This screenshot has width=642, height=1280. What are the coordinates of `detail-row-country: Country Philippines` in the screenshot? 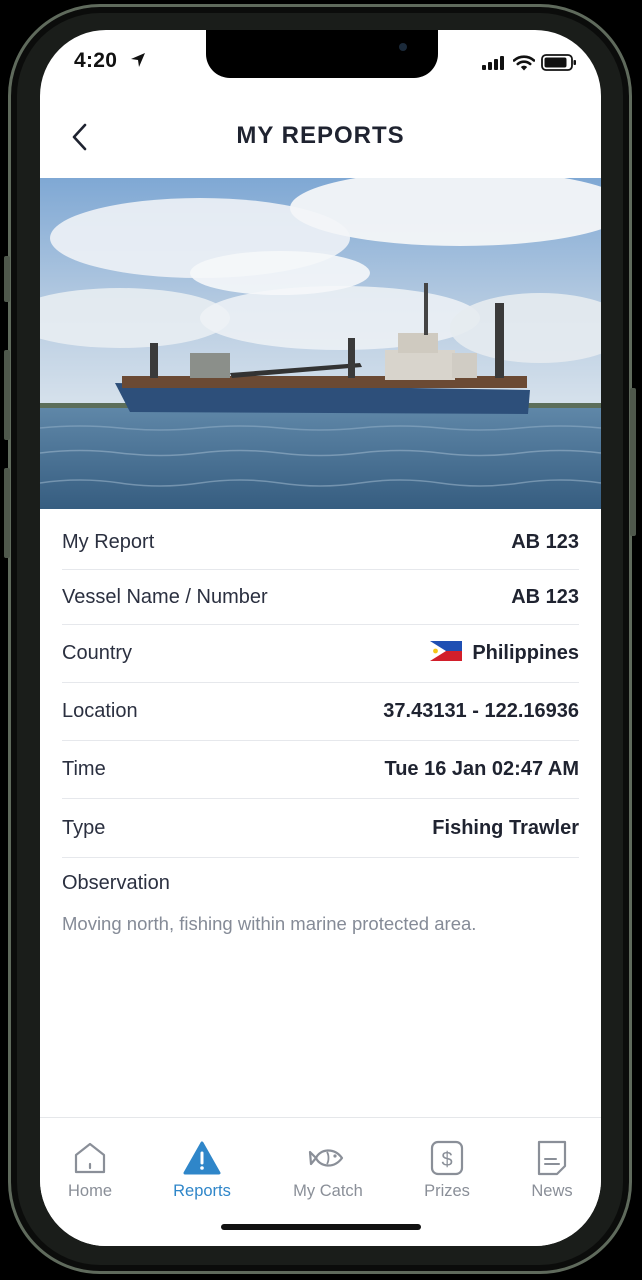 It's located at (320, 654).